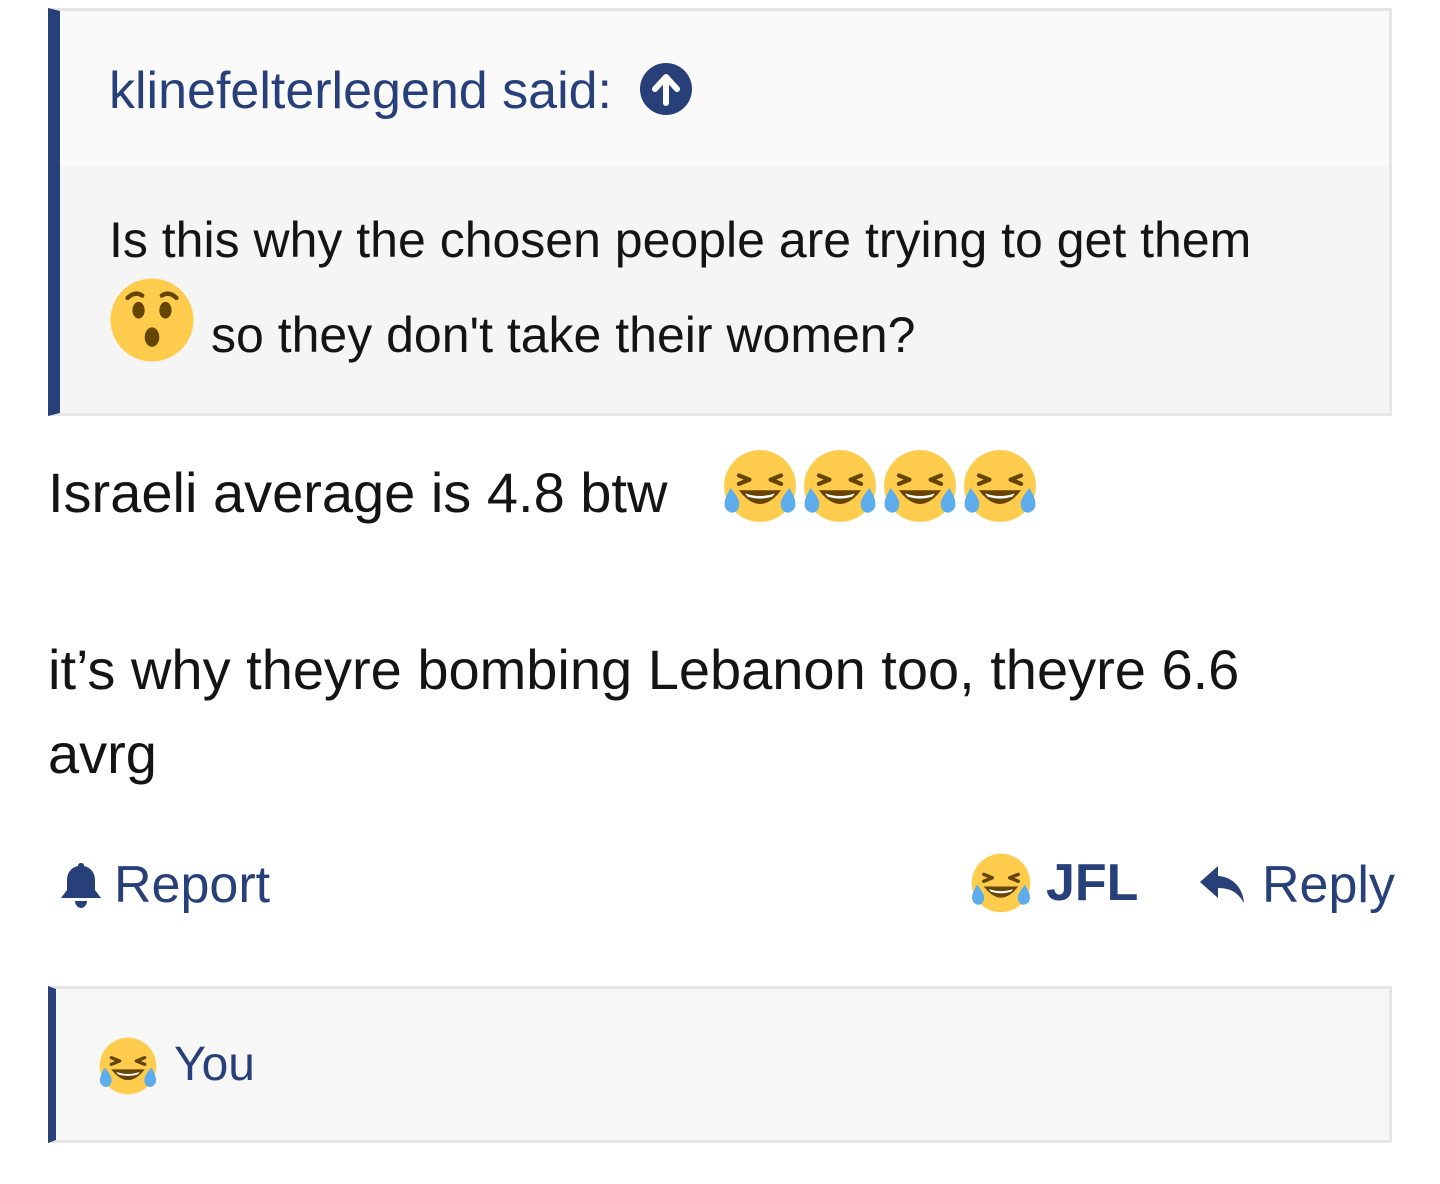  I want to click on quote-text-line: so they don't take their women?, so click(563, 335).